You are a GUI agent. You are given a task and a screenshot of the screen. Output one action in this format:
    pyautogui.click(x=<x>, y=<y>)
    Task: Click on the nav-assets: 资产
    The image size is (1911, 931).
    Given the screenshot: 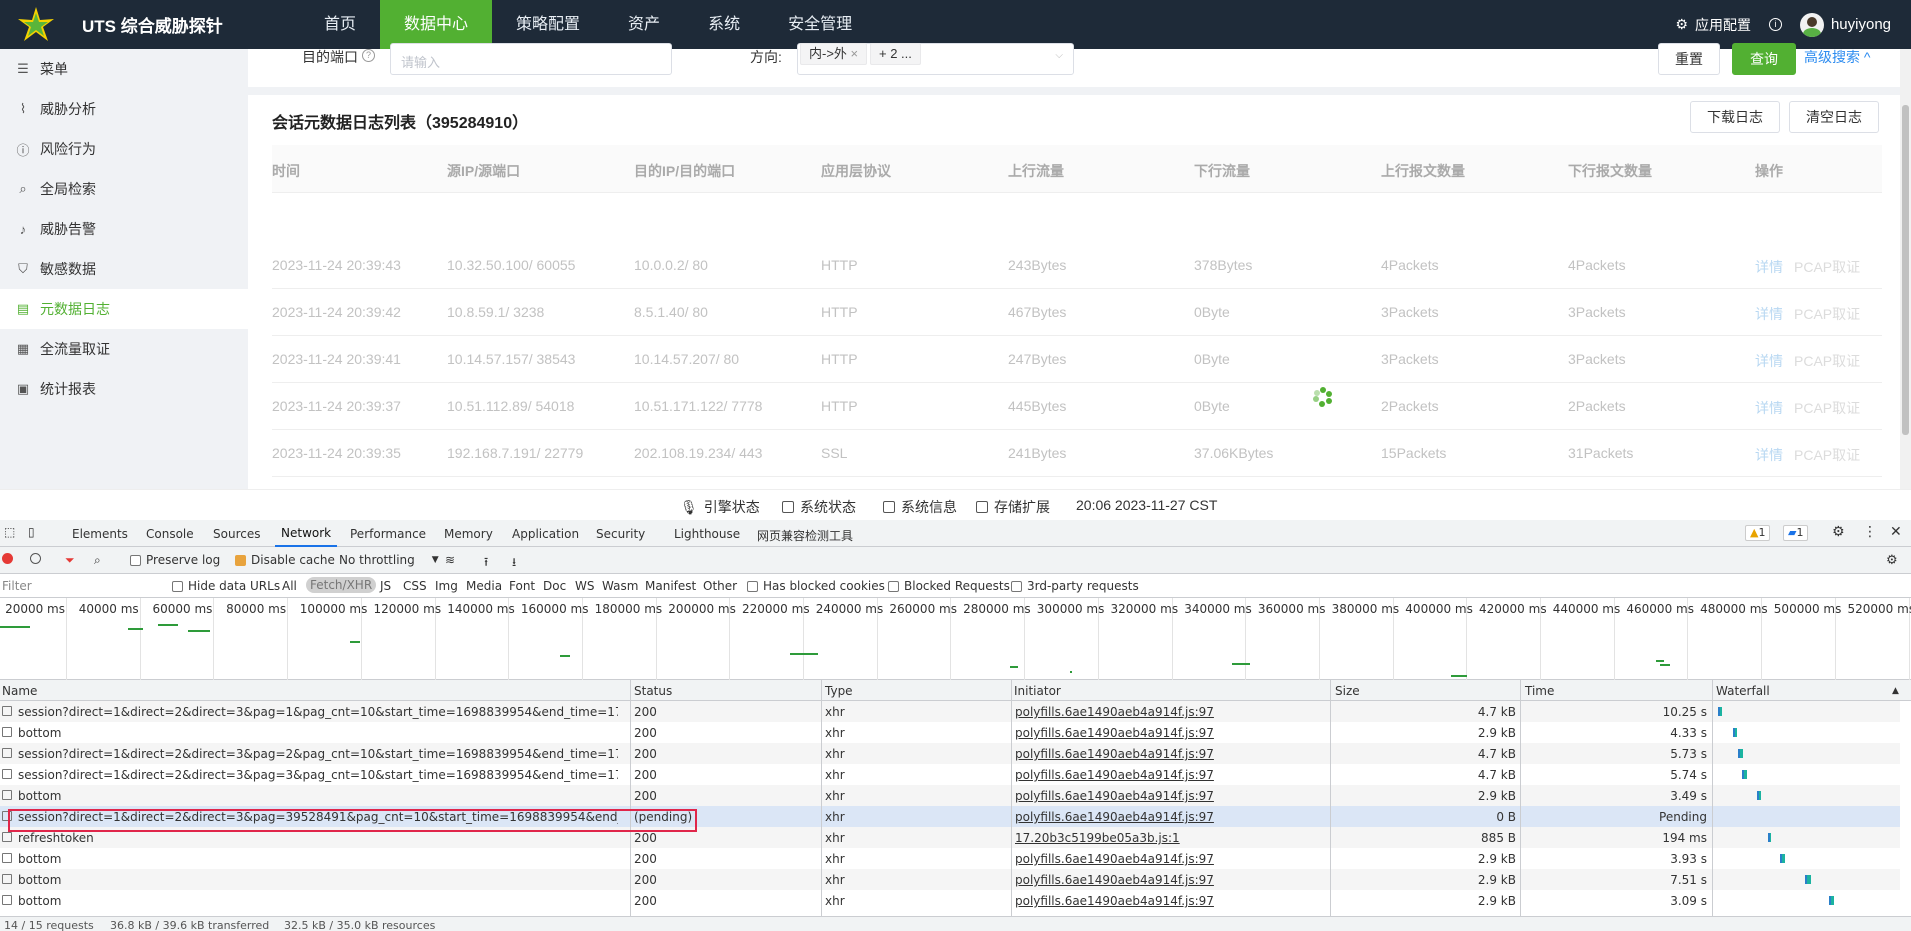 What is the action you would take?
    pyautogui.click(x=644, y=24)
    